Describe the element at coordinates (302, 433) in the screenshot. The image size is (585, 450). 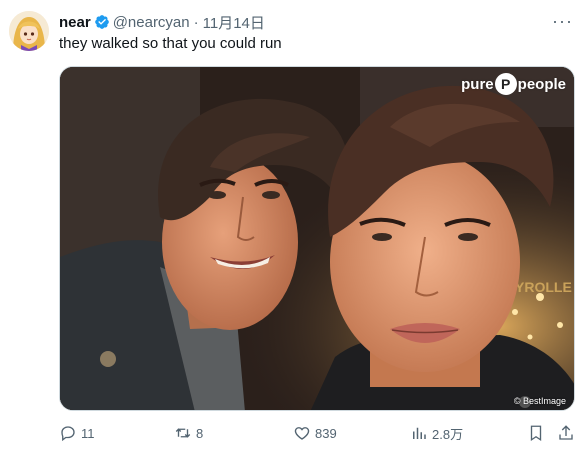
I see `heart-icon` at that location.